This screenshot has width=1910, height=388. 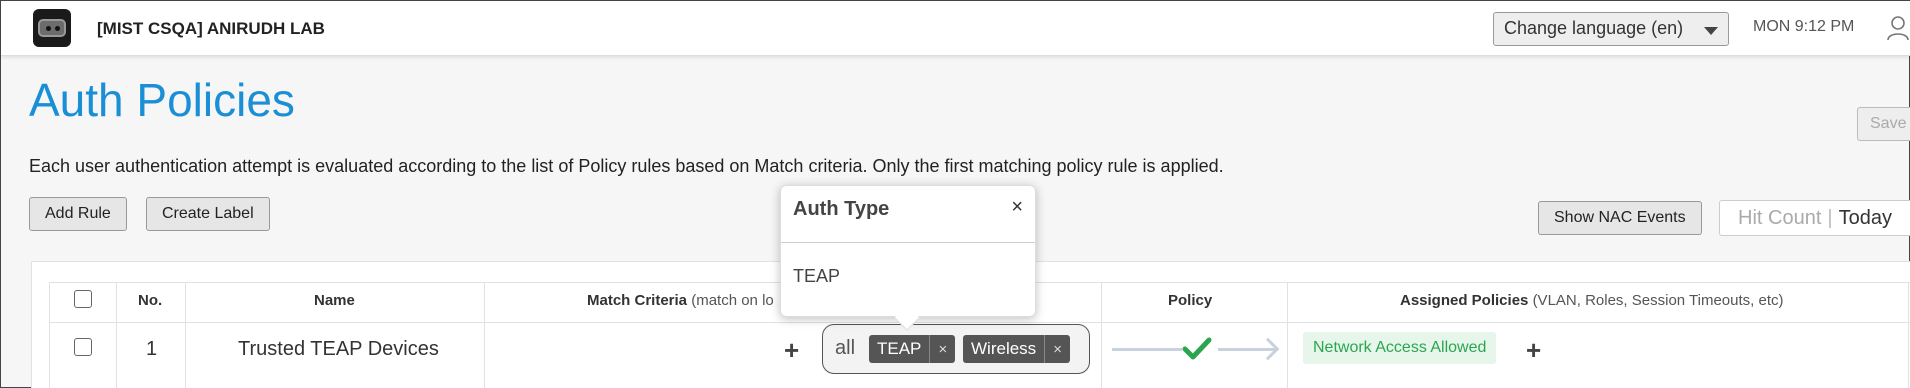 What do you see at coordinates (908, 258) in the screenshot?
I see `auth-type-popover: Auth Type × TEAP` at bounding box center [908, 258].